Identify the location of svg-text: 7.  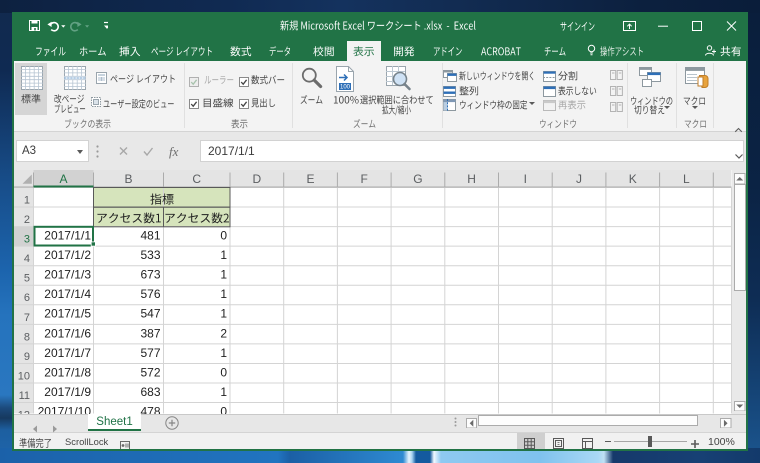
(27, 318).